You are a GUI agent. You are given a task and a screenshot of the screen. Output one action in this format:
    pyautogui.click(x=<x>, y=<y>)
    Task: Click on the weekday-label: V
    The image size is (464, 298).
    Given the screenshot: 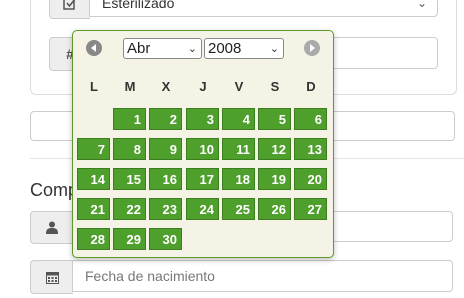 What is the action you would take?
    pyautogui.click(x=239, y=86)
    